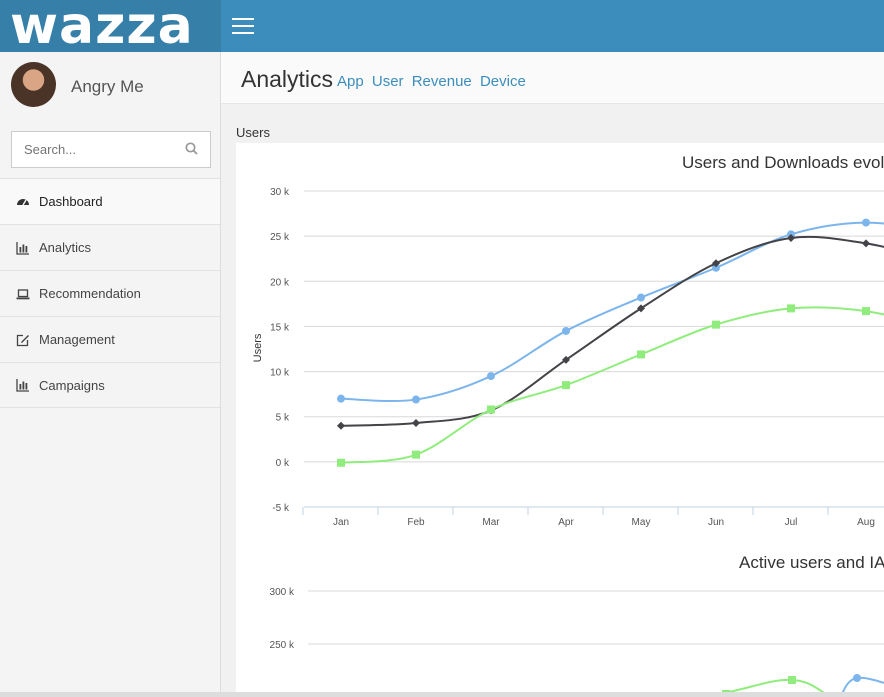 The image size is (884, 697). What do you see at coordinates (280, 282) in the screenshot?
I see `y-tick-label: 20 k` at bounding box center [280, 282].